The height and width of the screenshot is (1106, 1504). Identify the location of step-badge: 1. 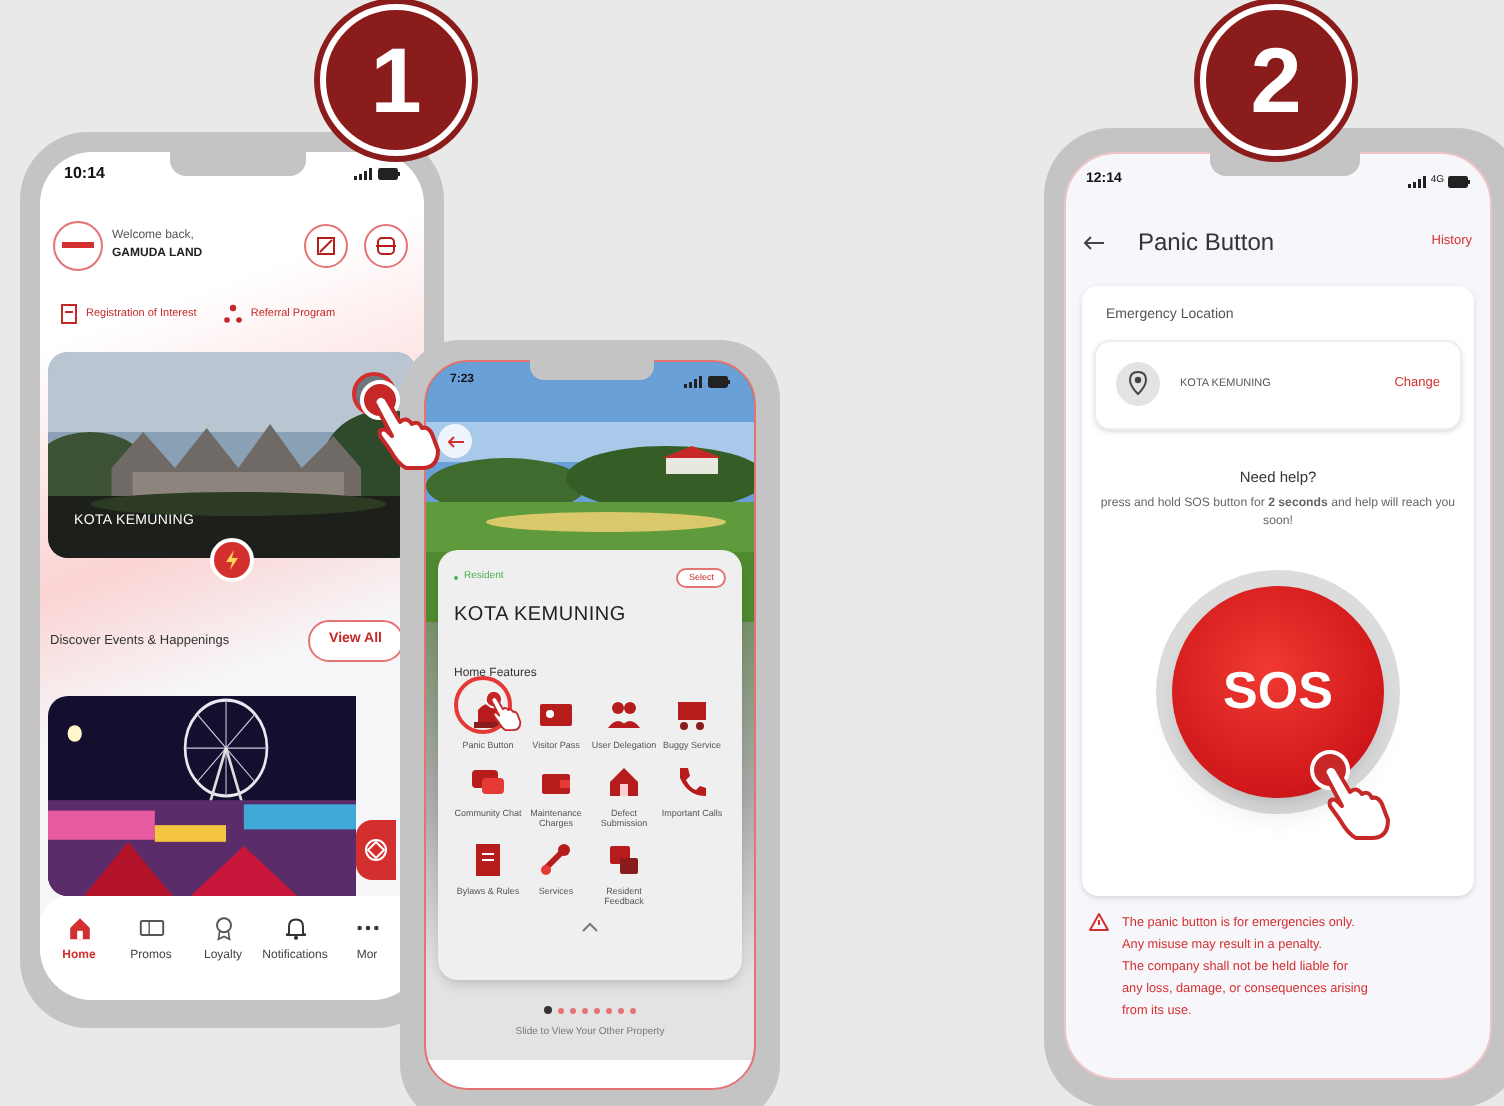
(396, 80).